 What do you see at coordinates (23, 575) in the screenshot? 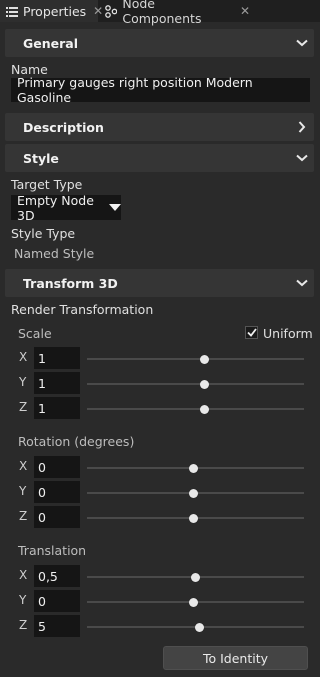
I see `translation-axis-label: X` at bounding box center [23, 575].